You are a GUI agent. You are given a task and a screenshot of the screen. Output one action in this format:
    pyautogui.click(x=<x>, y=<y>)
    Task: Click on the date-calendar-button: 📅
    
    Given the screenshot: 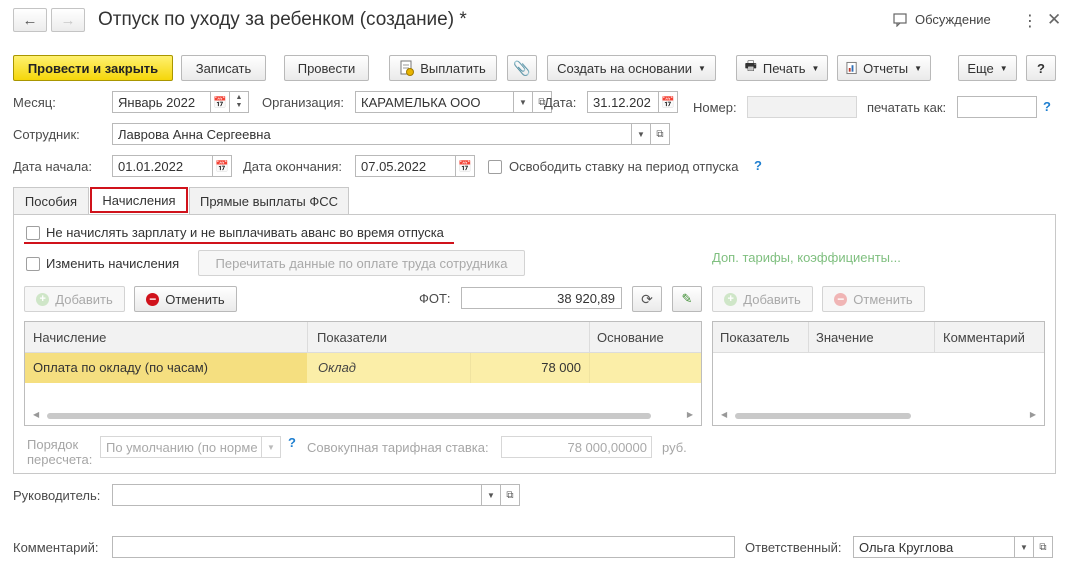 What is the action you would take?
    pyautogui.click(x=668, y=102)
    